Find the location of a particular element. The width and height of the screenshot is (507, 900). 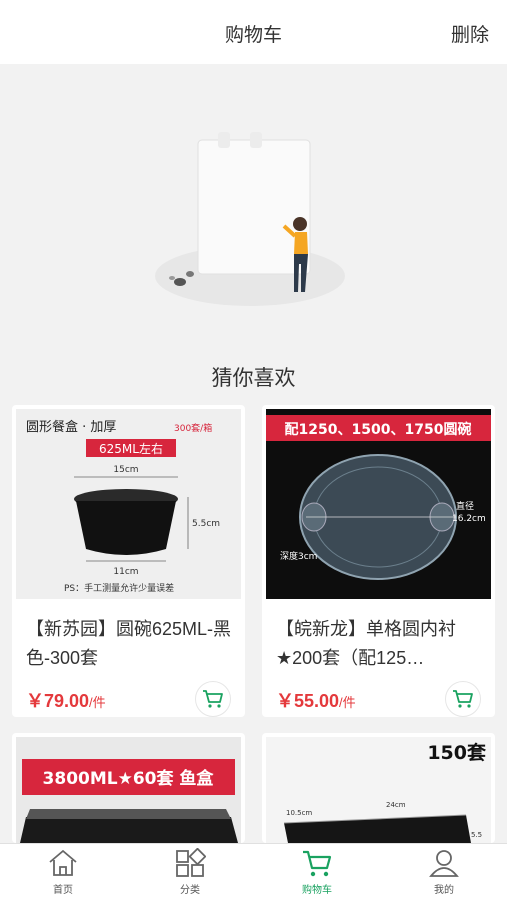

image-dim-top: 15cm is located at coordinates (125, 470).